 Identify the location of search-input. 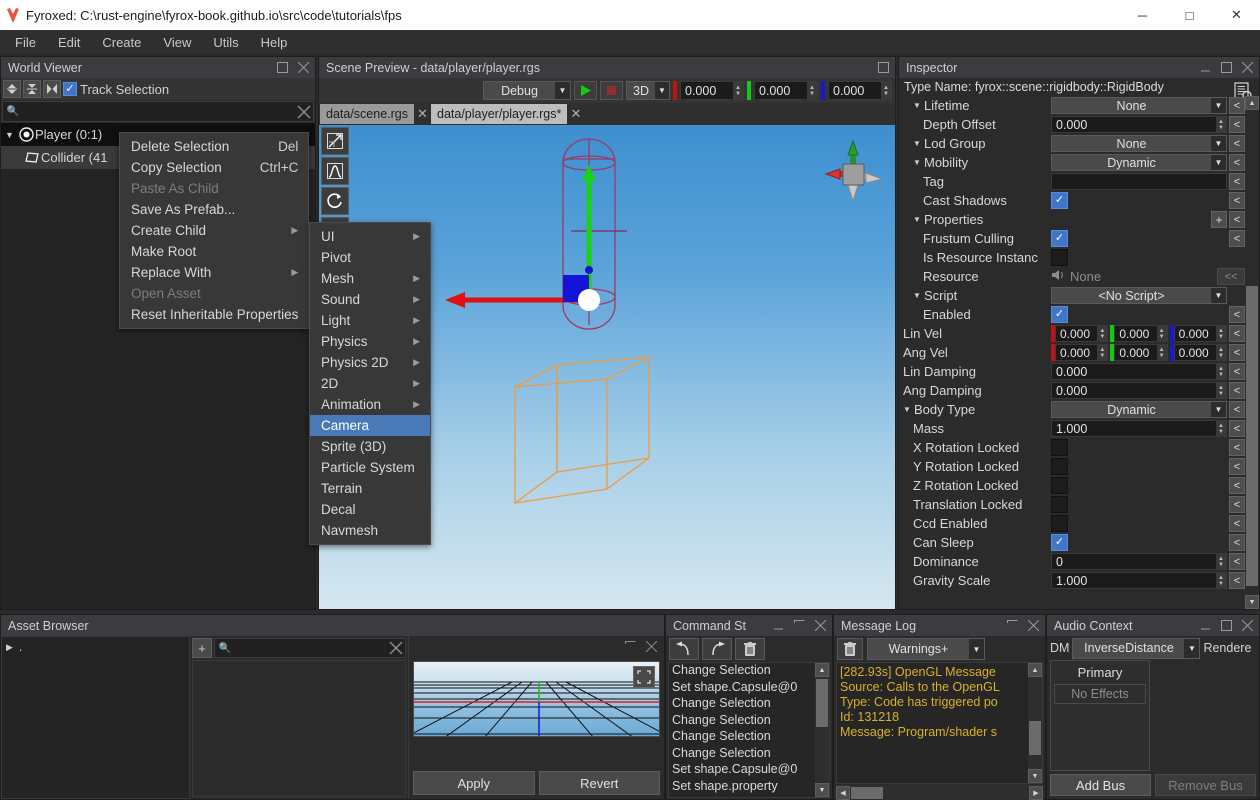
(158, 111).